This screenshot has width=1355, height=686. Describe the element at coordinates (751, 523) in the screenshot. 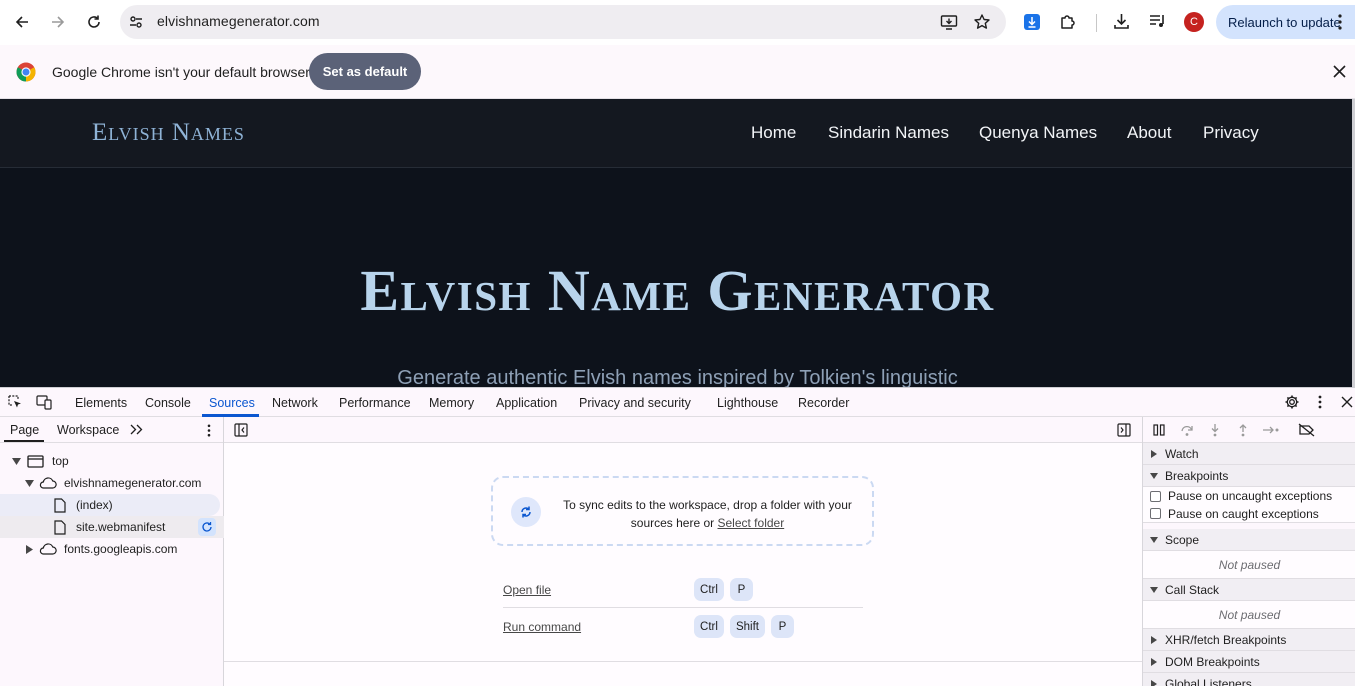

I see `select-folder-link: Select folder` at that location.